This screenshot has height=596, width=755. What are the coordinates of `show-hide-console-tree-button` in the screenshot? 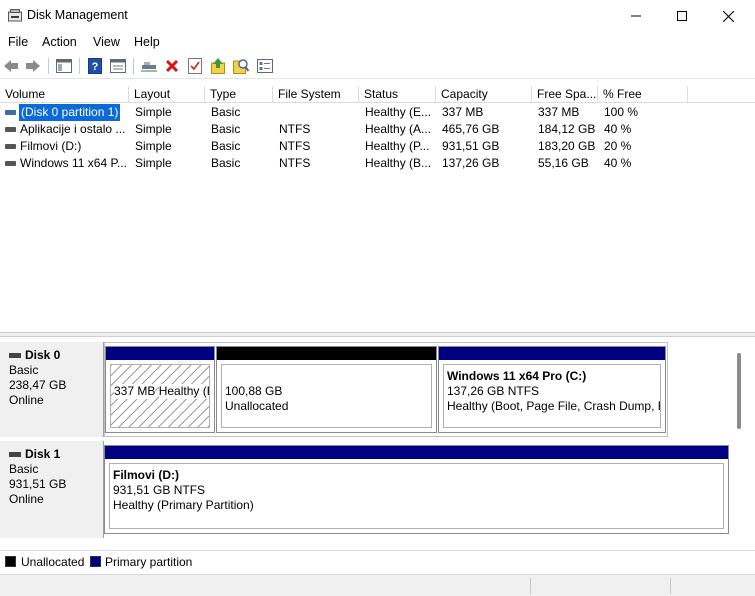 It's located at (64, 66).